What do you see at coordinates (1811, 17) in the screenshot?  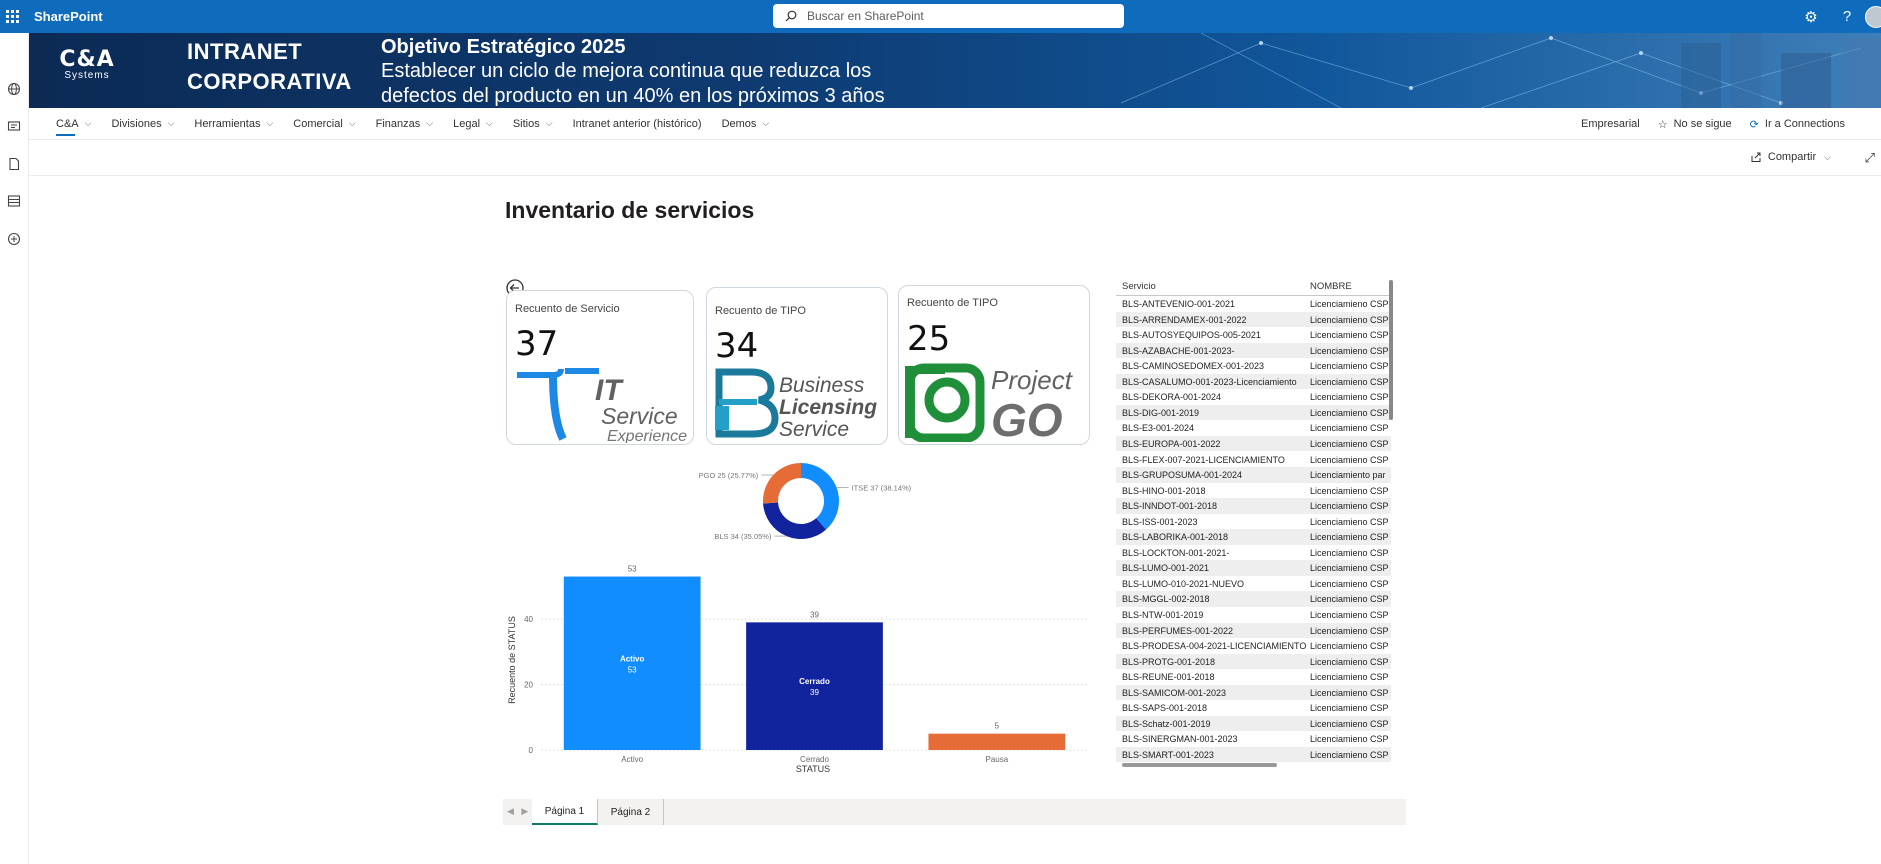 I see `settings-gear-icon: ⚙` at bounding box center [1811, 17].